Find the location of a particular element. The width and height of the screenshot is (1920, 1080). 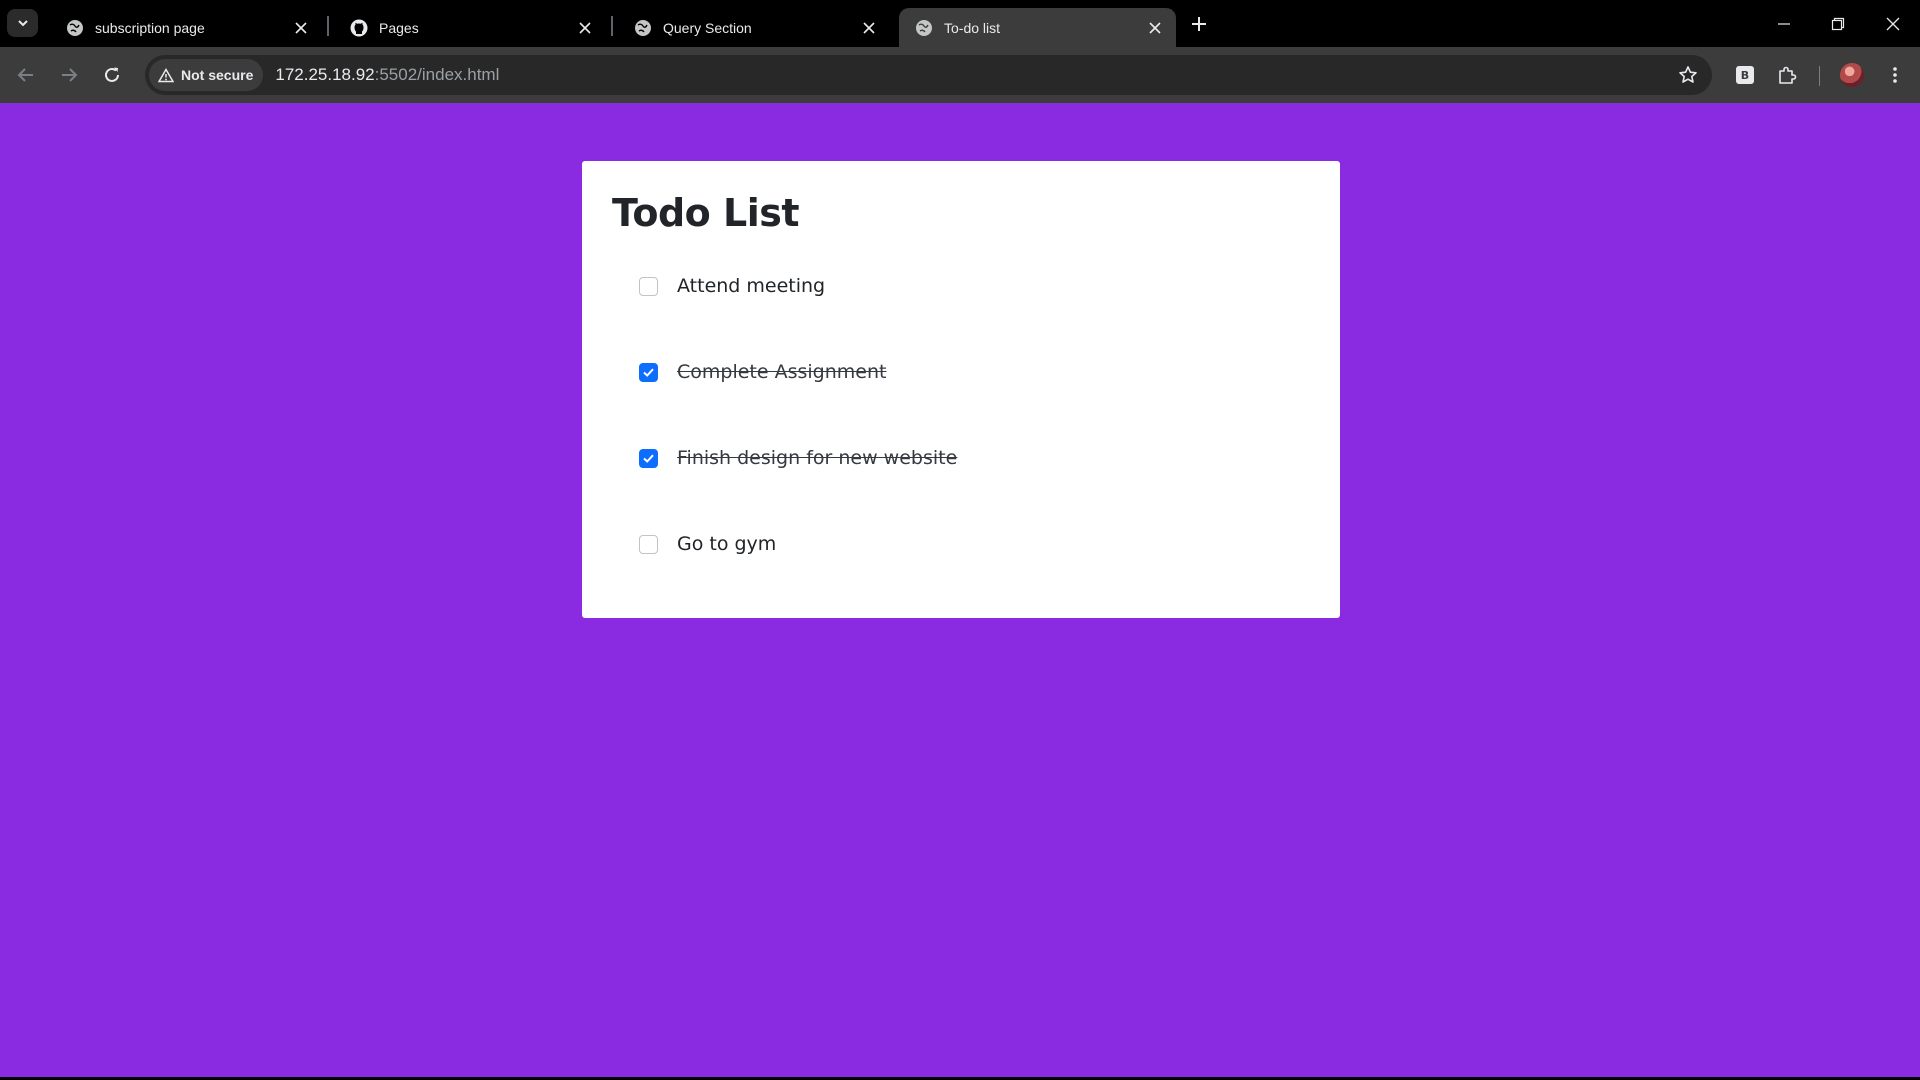

toolbar-divider is located at coordinates (1819, 76).